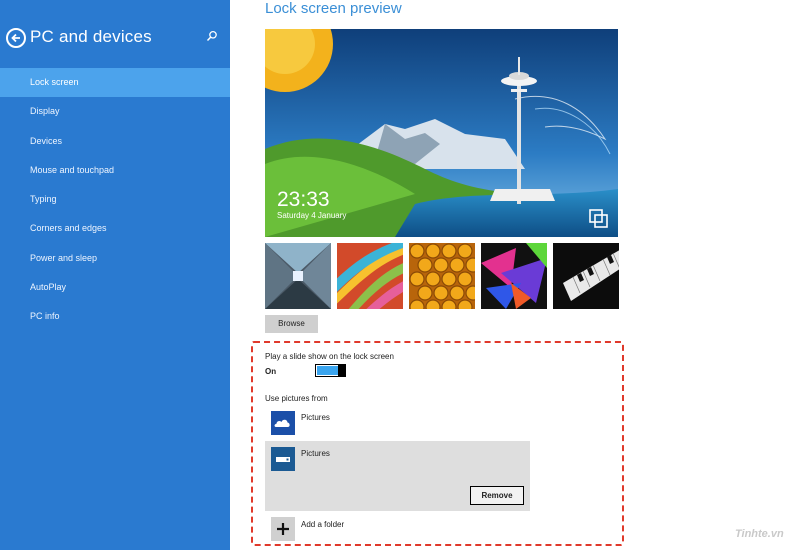 The width and height of the screenshot is (800, 550). Describe the element at coordinates (271, 371) in the screenshot. I see `slideshow-toggle-state: On` at that location.